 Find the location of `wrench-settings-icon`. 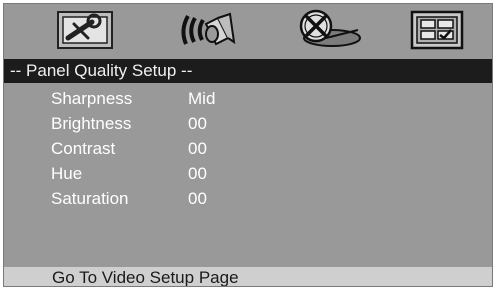

wrench-settings-icon is located at coordinates (85, 30).